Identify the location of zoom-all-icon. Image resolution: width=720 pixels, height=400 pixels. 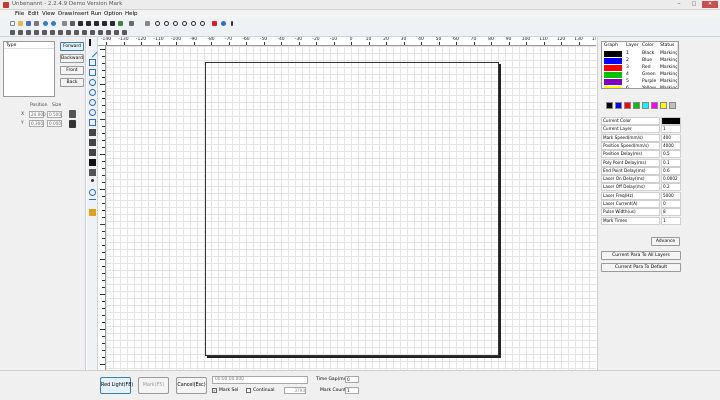
(193, 23).